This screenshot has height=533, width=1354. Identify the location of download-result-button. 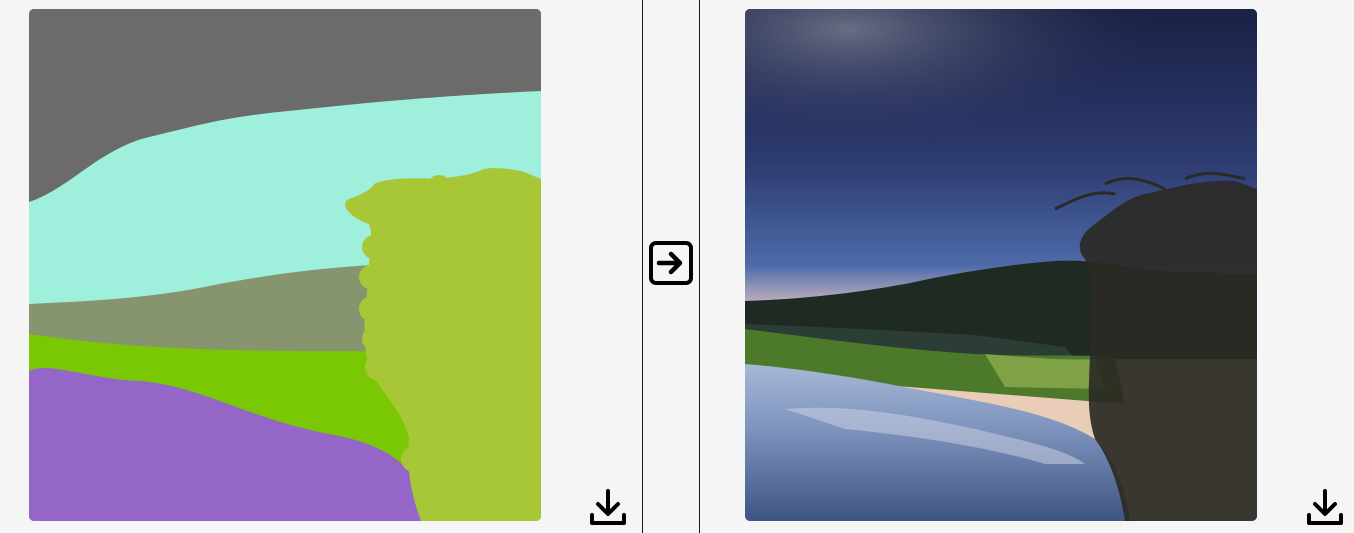
(1325, 507).